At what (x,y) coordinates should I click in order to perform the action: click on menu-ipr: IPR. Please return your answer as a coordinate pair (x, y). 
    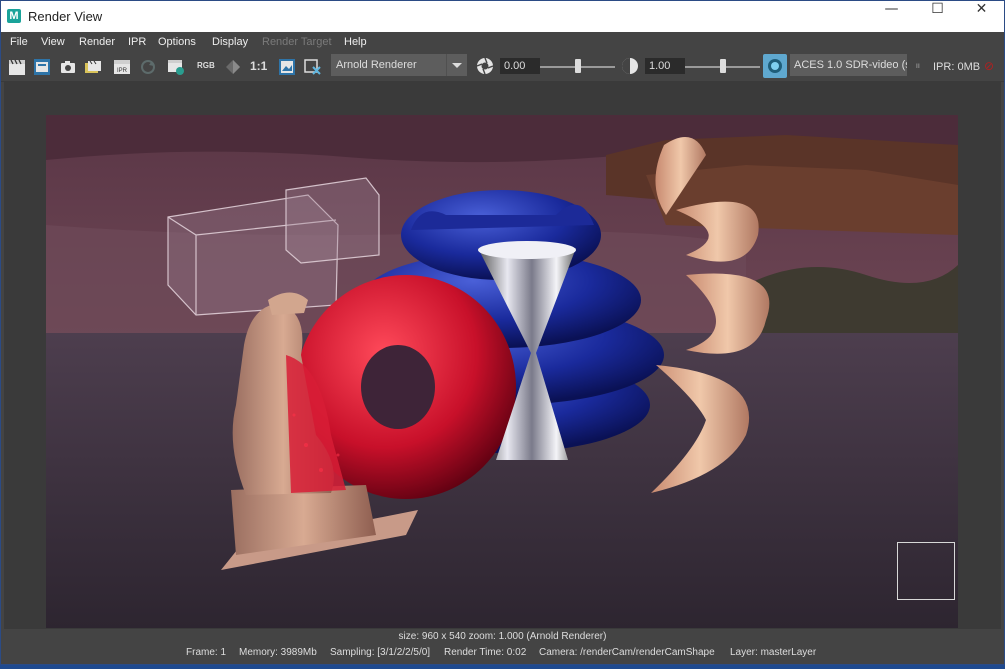
    Looking at the image, I should click on (137, 42).